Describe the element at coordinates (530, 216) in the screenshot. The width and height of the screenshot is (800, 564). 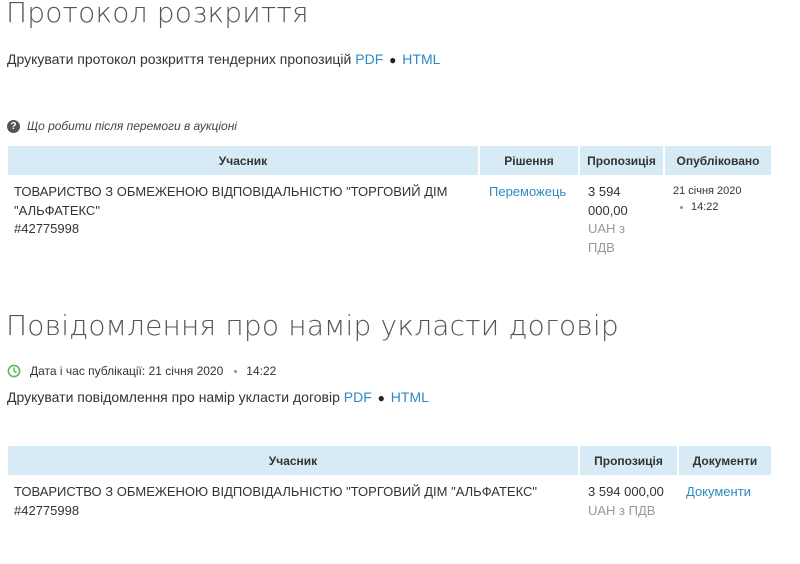
I see `decision-cell: Переможець` at that location.